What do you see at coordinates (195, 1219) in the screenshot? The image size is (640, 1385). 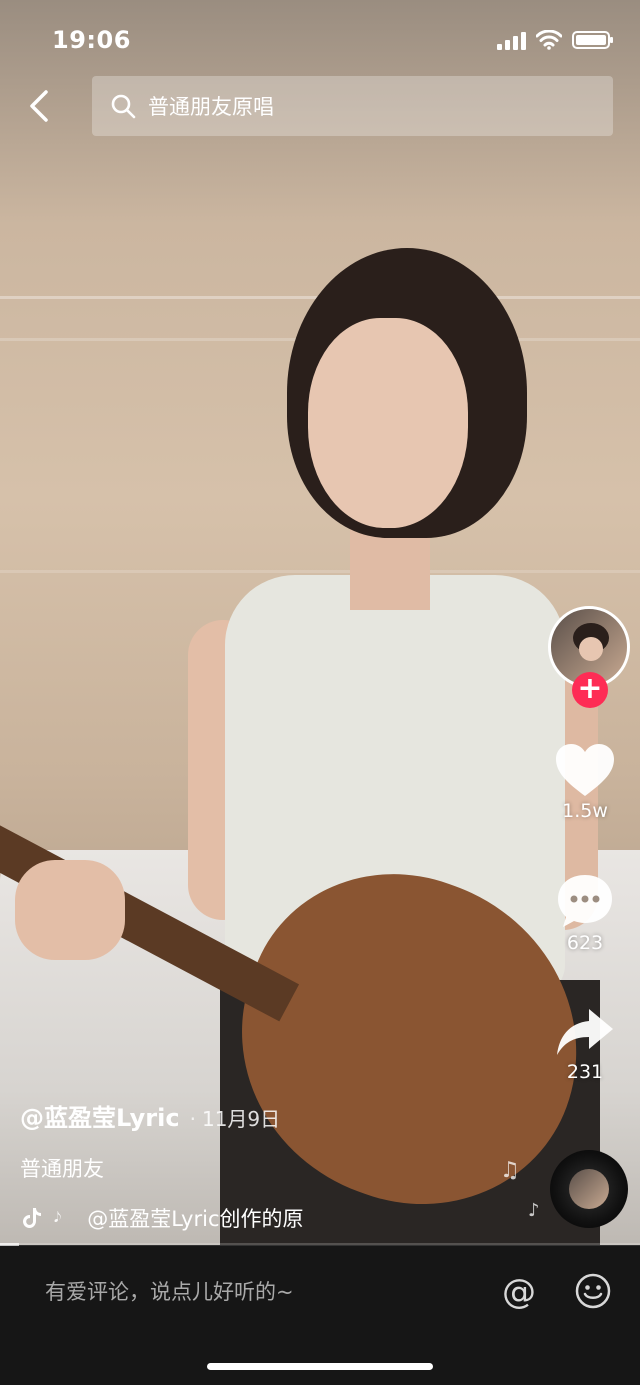 I see `music-title: @蓝盈莹Lyric创作的原` at bounding box center [195, 1219].